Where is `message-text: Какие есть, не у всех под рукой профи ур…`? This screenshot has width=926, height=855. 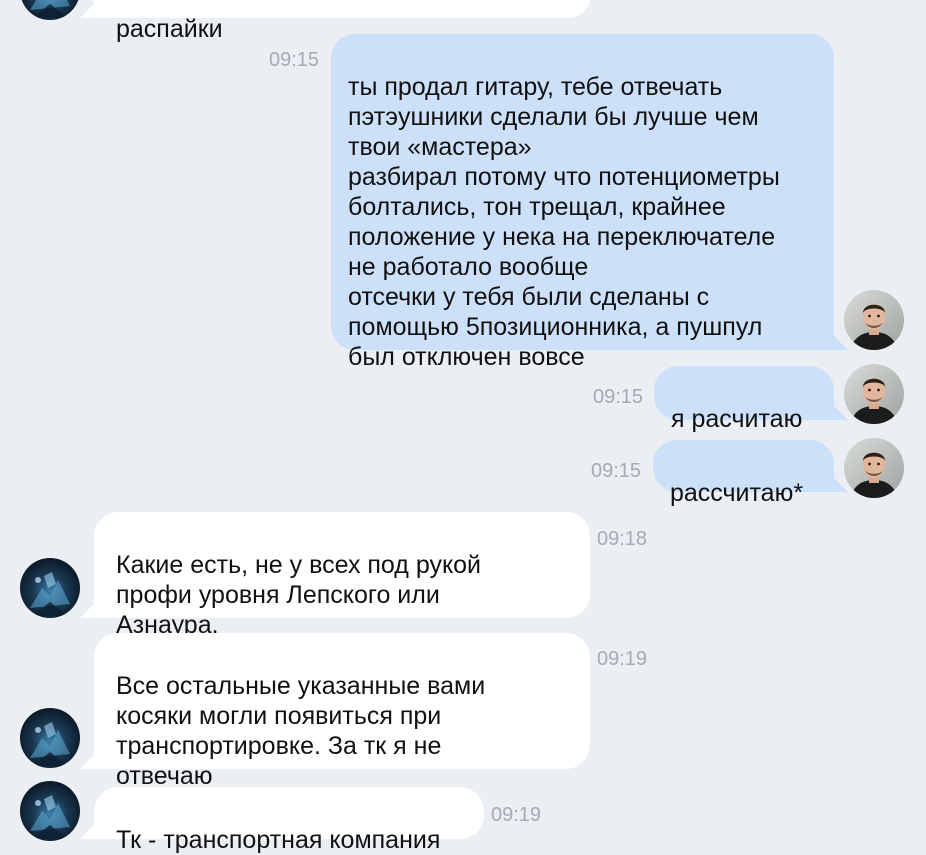 message-text: Какие есть, не у всех под рукой профи ур… is located at coordinates (299, 595).